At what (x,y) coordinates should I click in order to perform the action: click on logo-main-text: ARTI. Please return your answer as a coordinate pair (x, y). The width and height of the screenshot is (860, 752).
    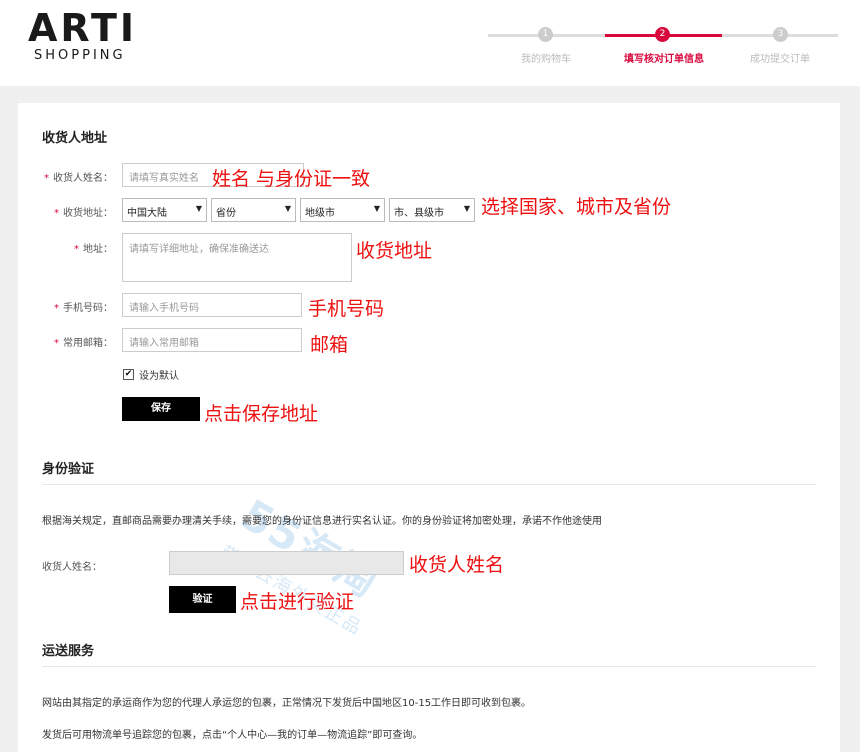
    Looking at the image, I should click on (83, 28).